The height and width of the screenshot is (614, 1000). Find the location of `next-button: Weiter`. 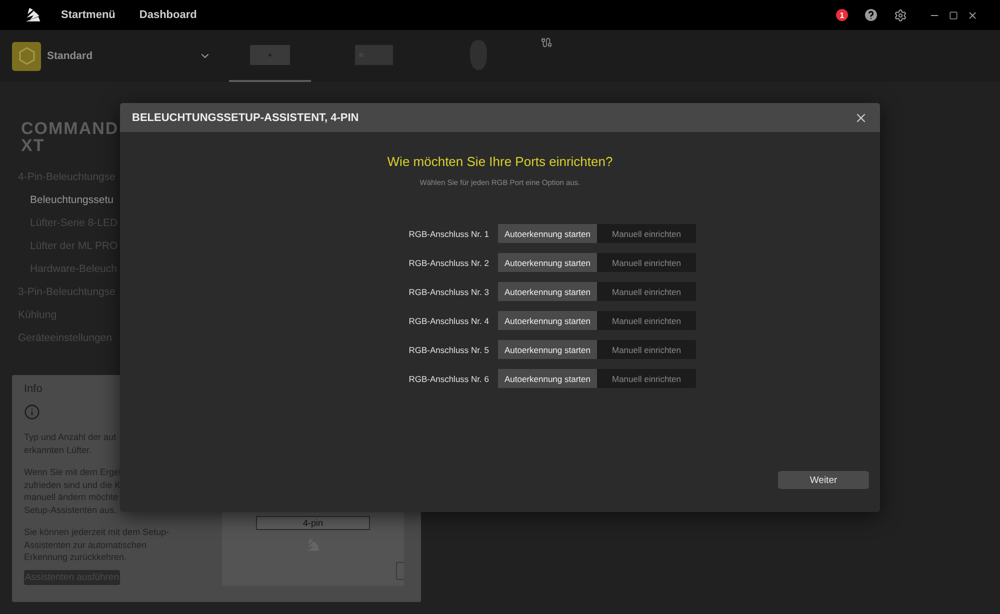

next-button: Weiter is located at coordinates (823, 480).